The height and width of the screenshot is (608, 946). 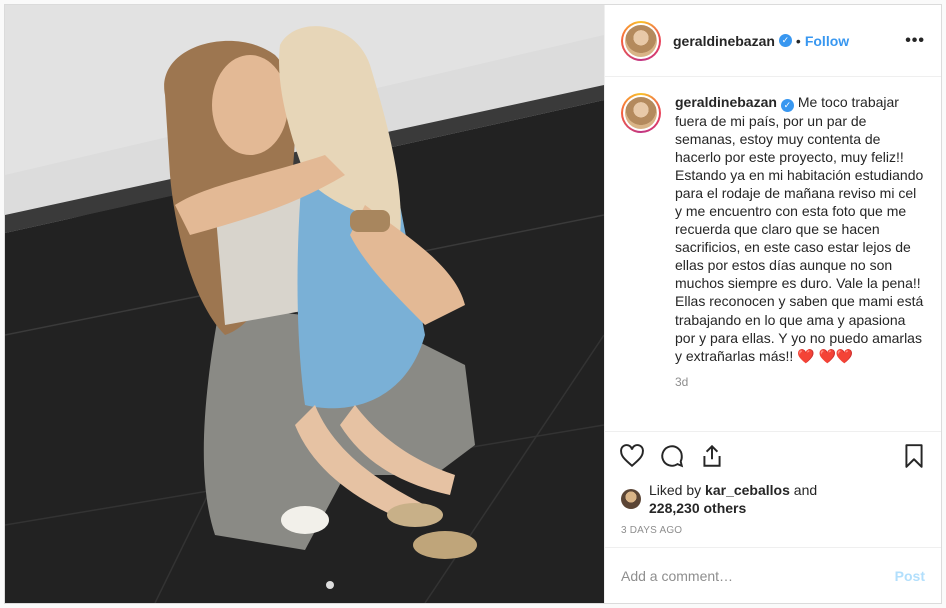 What do you see at coordinates (914, 456) in the screenshot?
I see `bookmark-save-icon` at bounding box center [914, 456].